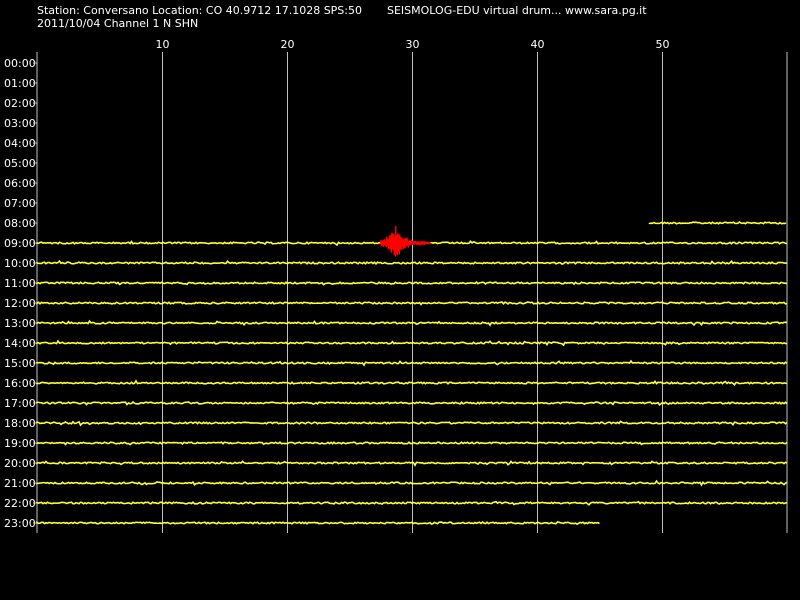 This screenshot has height=600, width=800. I want to click on row-label-1700: 17:00, so click(20, 403).